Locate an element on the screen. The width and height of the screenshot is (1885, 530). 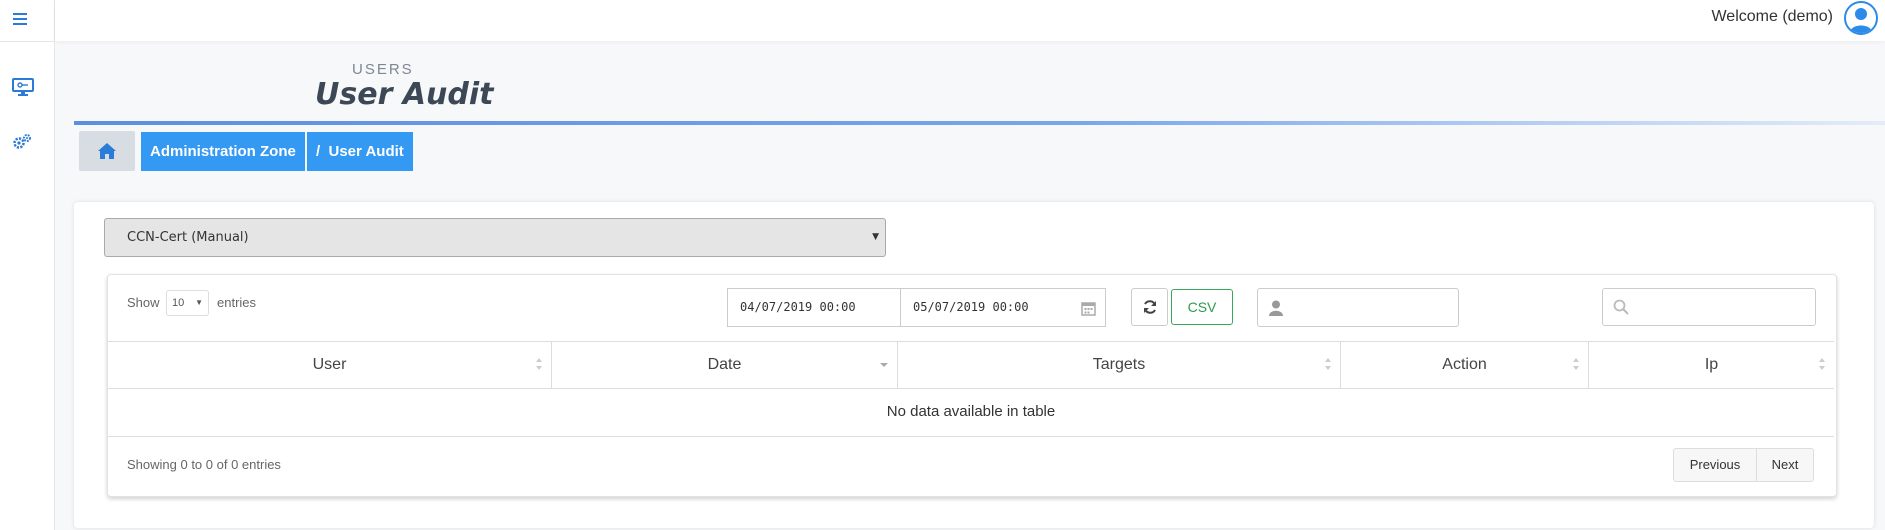
refresh-button is located at coordinates (1149, 307).